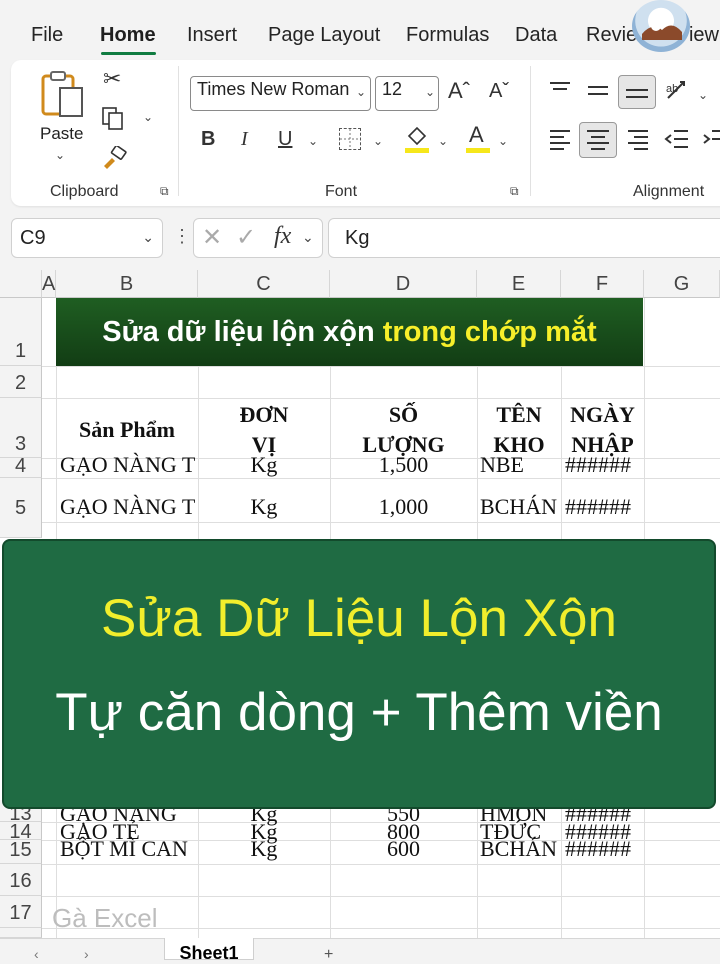 The image size is (720, 964). What do you see at coordinates (602, 284) in the screenshot?
I see `column-header-f: F` at bounding box center [602, 284].